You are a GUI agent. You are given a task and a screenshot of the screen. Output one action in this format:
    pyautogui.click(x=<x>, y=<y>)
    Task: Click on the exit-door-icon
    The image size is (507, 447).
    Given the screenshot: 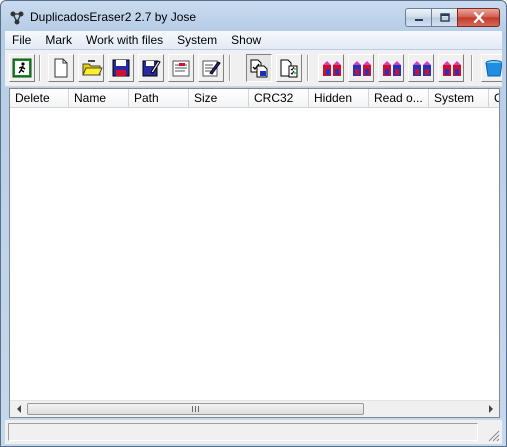 What is the action you would take?
    pyautogui.click(x=22, y=68)
    